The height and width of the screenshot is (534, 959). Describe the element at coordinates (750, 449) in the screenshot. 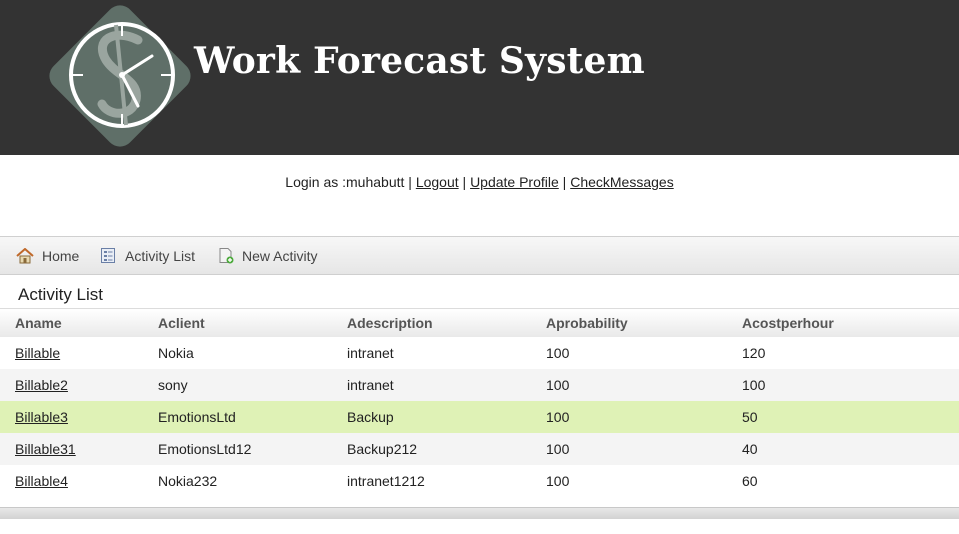

I see `cell-costperhour: 40` at that location.